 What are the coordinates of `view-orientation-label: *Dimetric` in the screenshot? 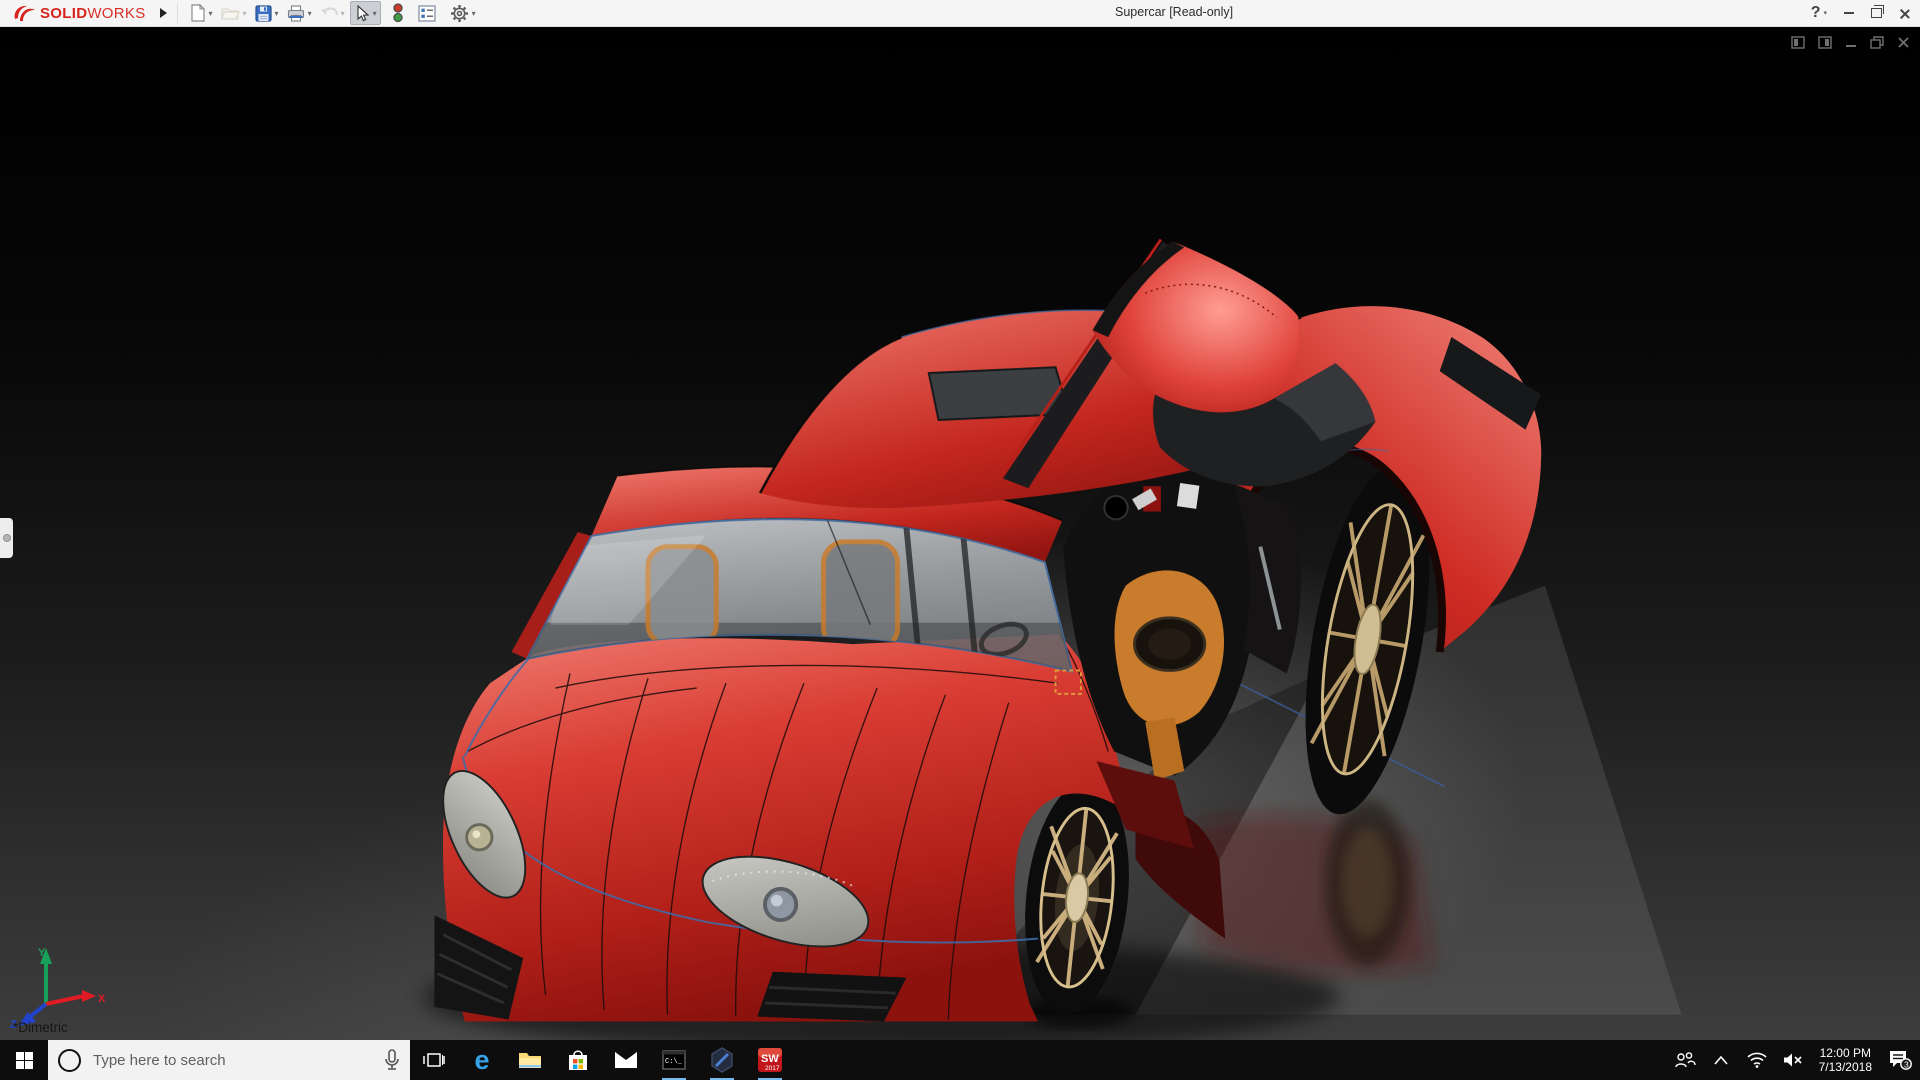 It's located at (40, 1027).